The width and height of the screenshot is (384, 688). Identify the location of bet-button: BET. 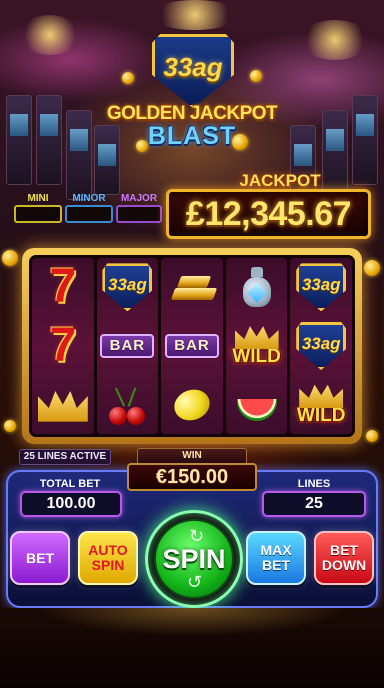
(40, 558).